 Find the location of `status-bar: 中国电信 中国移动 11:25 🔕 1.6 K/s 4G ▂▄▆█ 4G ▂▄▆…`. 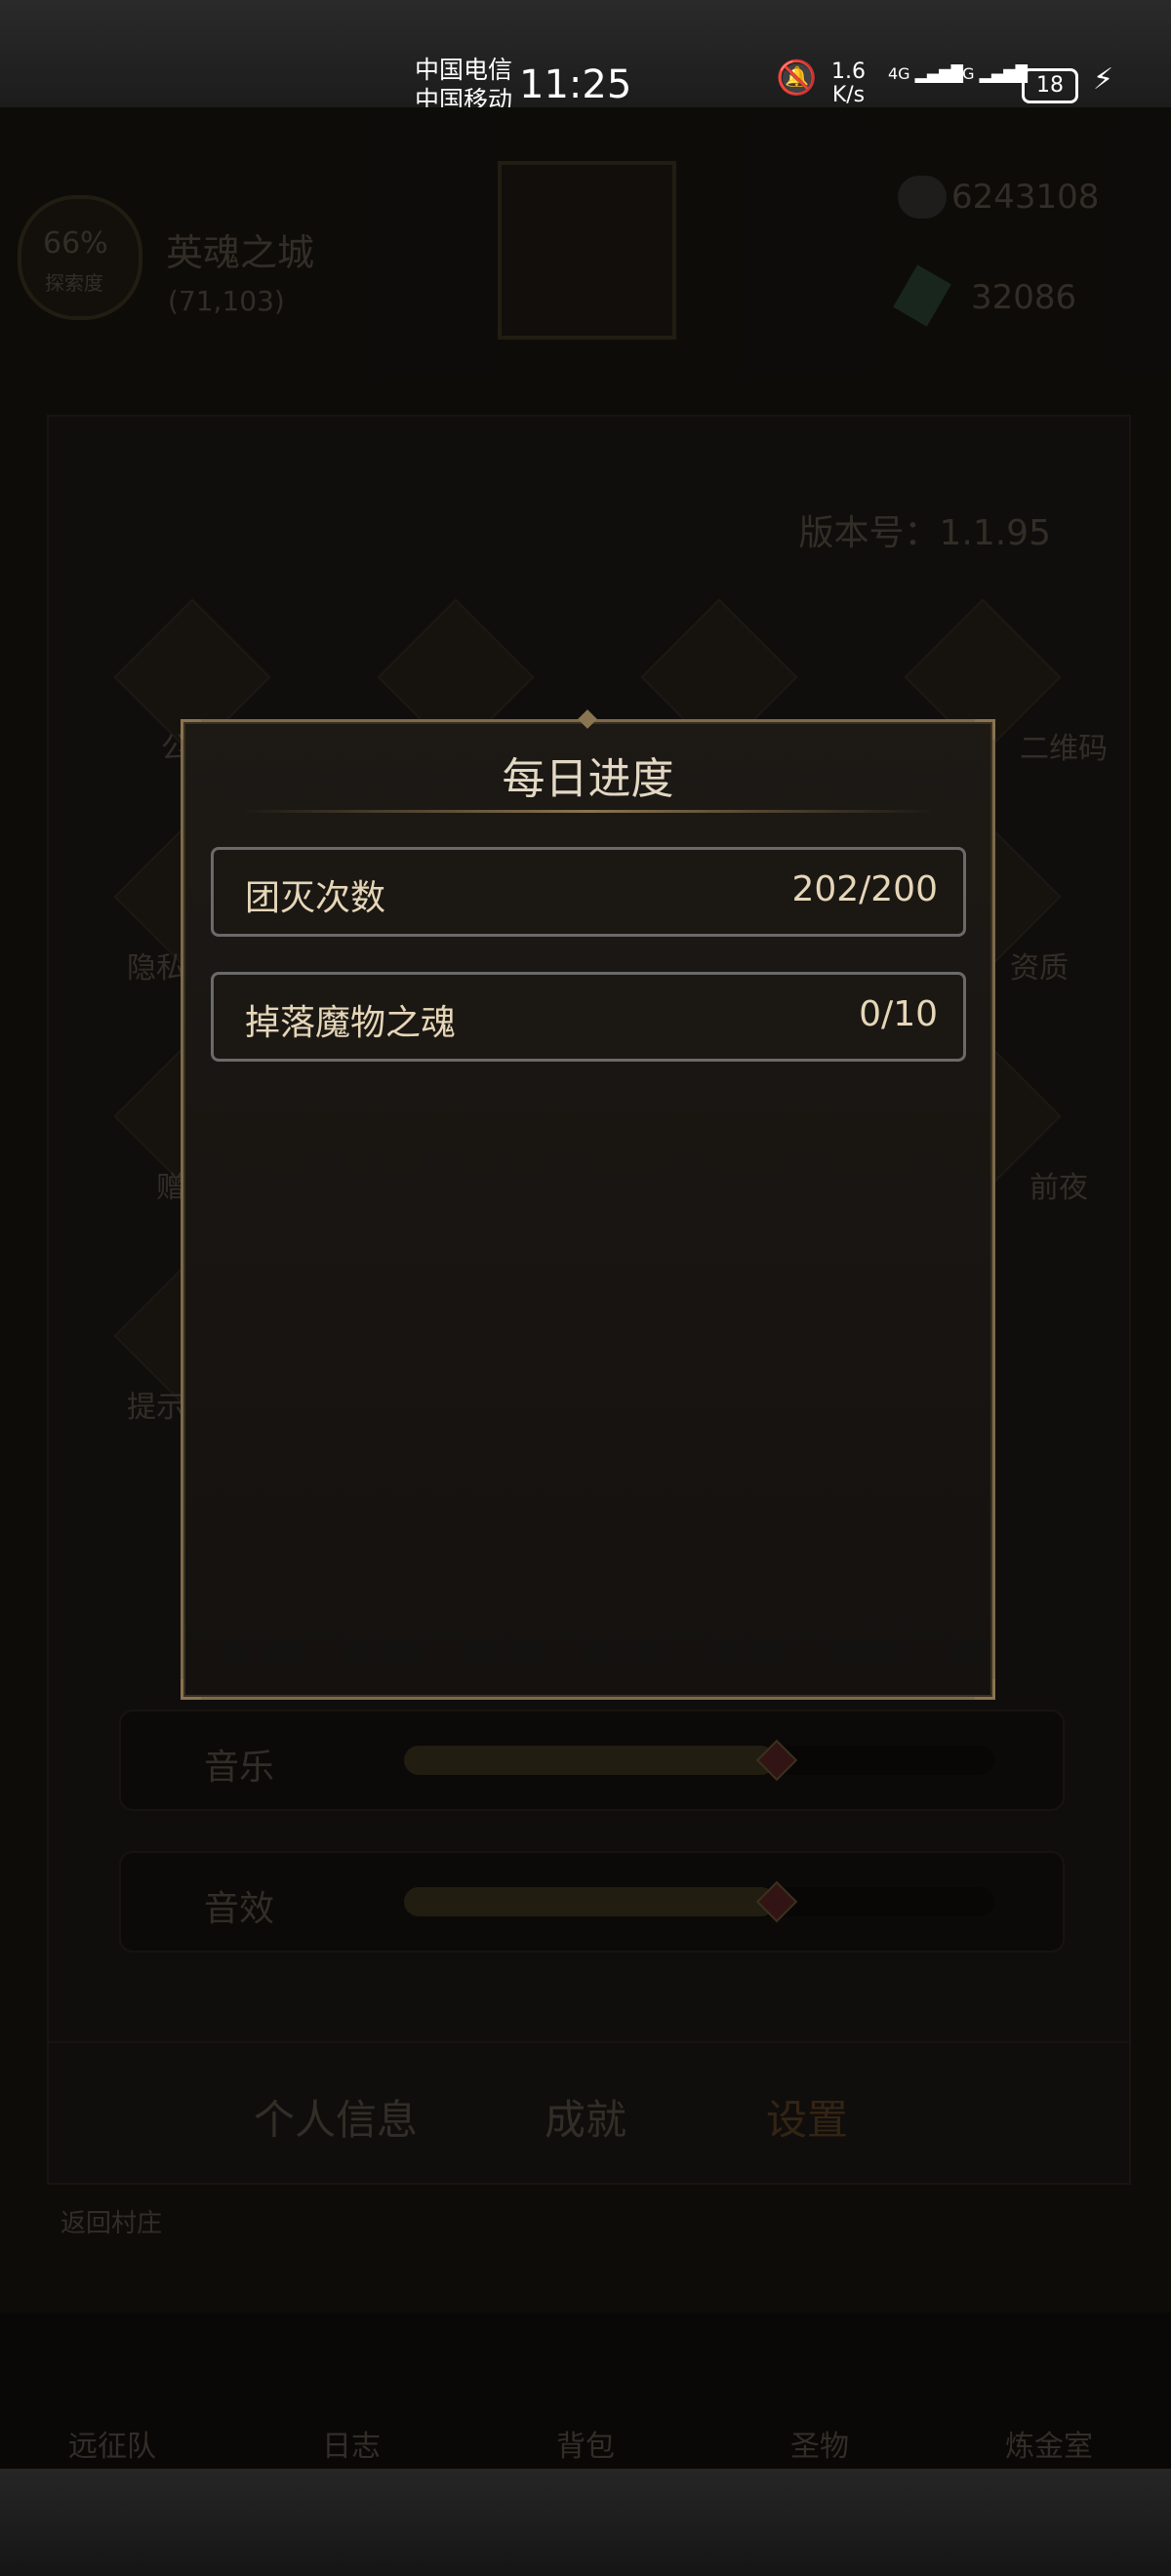

status-bar: 中国电信 中国移动 11:25 🔕 1.6 K/s 4G ▂▄▆█ 4G ▂▄▆… is located at coordinates (585, 57).